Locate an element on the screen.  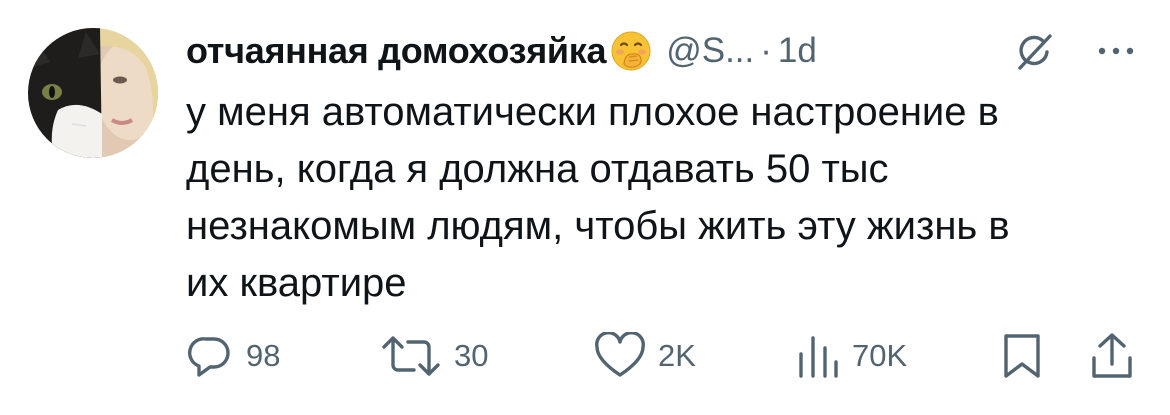
repost-count: 30 is located at coordinates (471, 355).